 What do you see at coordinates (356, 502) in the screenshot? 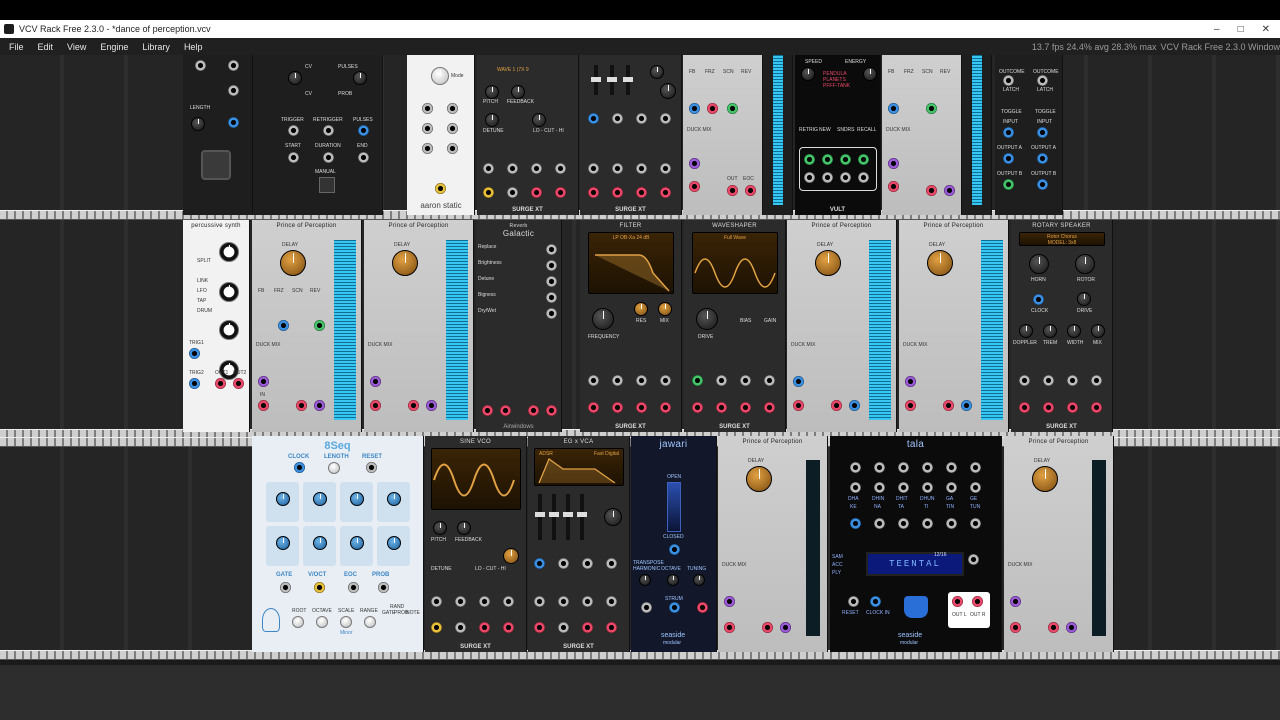
I see `step-cell` at bounding box center [356, 502].